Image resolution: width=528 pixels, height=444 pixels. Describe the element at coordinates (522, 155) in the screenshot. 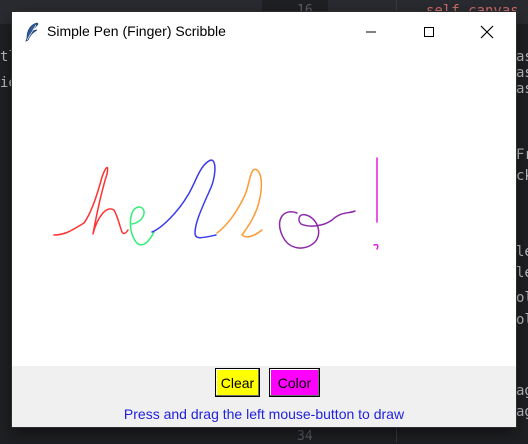

I see `code-fragment: Fr` at that location.